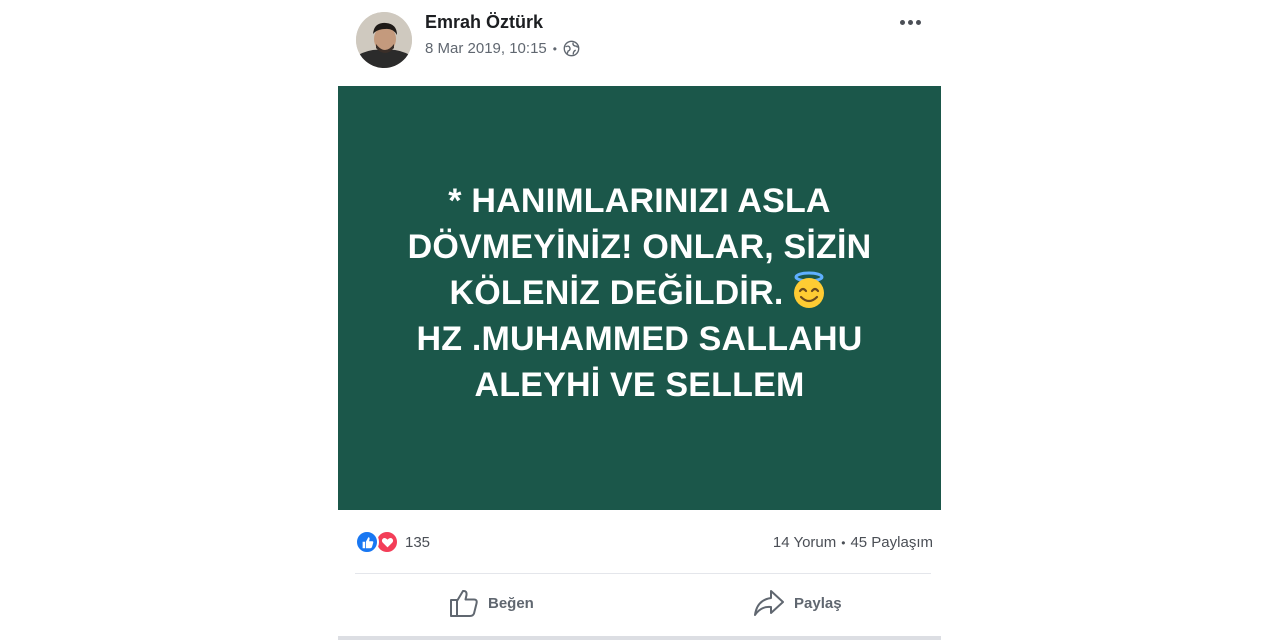 This screenshot has height=640, width=1280. What do you see at coordinates (891, 542) in the screenshot?
I see `shares-count: 45 Paylaşım` at bounding box center [891, 542].